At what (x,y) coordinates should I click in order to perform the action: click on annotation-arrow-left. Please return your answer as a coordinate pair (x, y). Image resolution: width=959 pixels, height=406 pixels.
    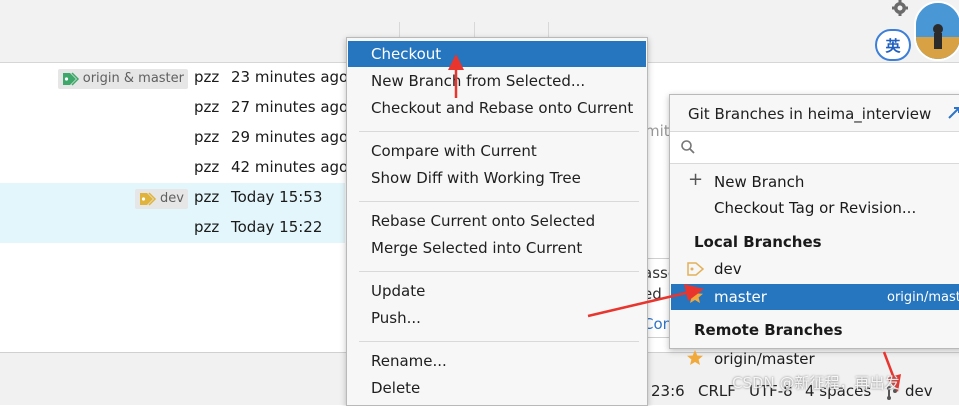
    Looking at the image, I should click on (645, 301).